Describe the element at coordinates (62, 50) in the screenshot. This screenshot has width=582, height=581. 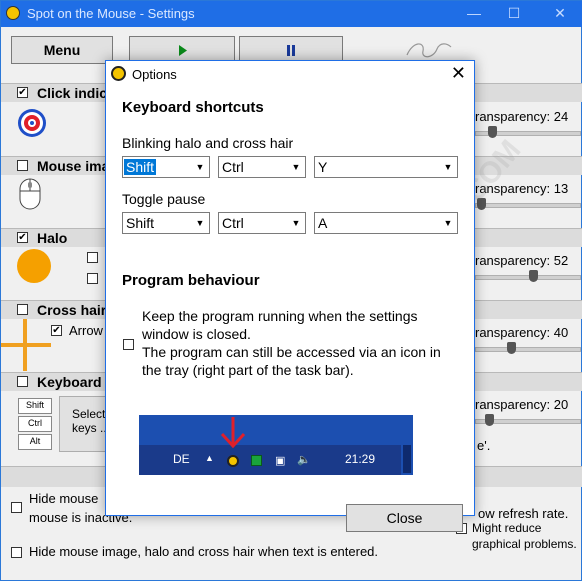
I see `menu-button: Menu` at that location.